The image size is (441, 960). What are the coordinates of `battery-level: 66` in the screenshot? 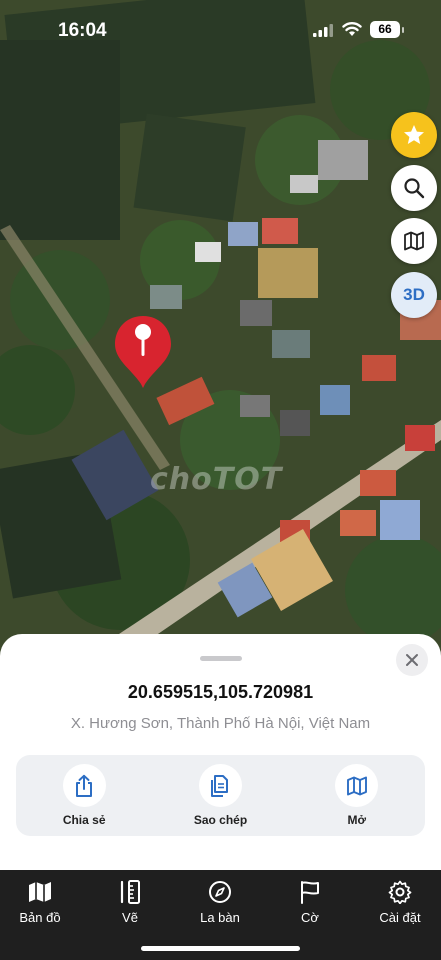 It's located at (385, 29).